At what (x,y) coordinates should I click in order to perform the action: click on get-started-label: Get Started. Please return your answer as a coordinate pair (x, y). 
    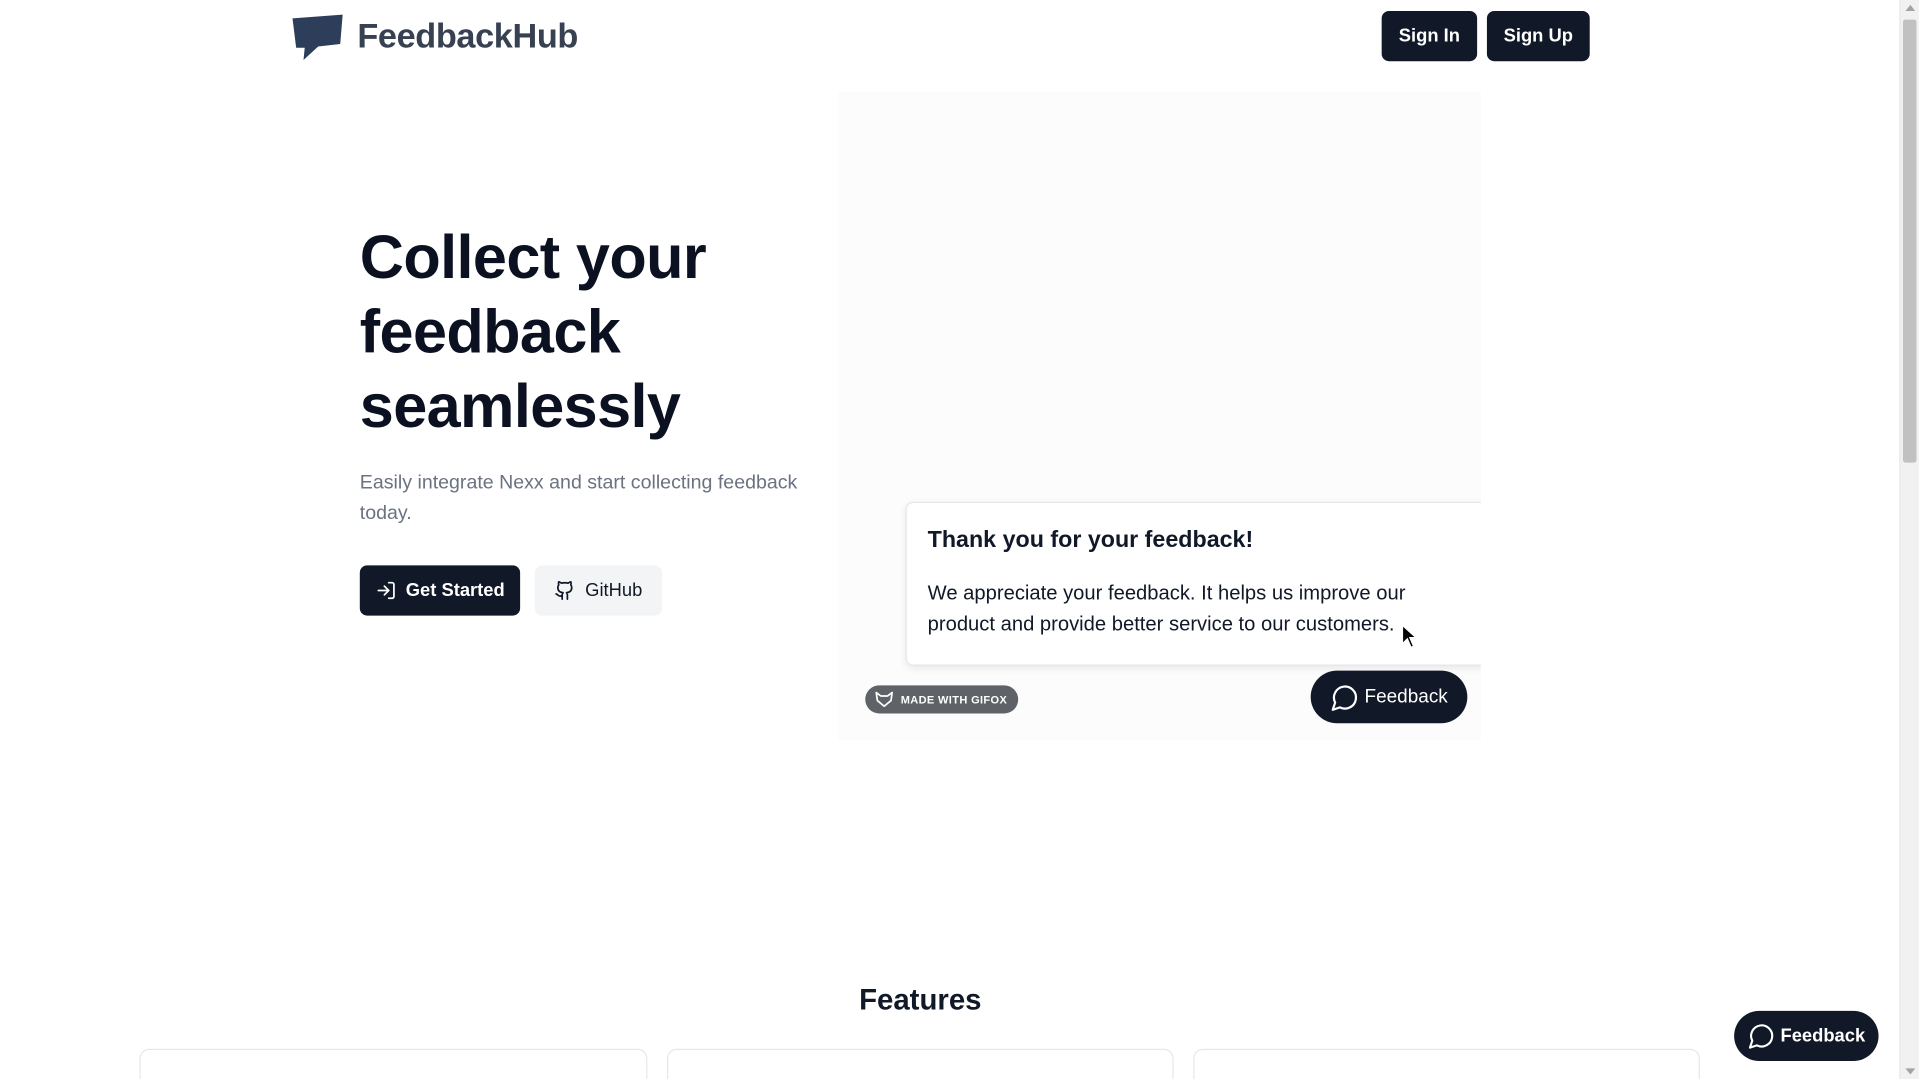
    Looking at the image, I should click on (455, 590).